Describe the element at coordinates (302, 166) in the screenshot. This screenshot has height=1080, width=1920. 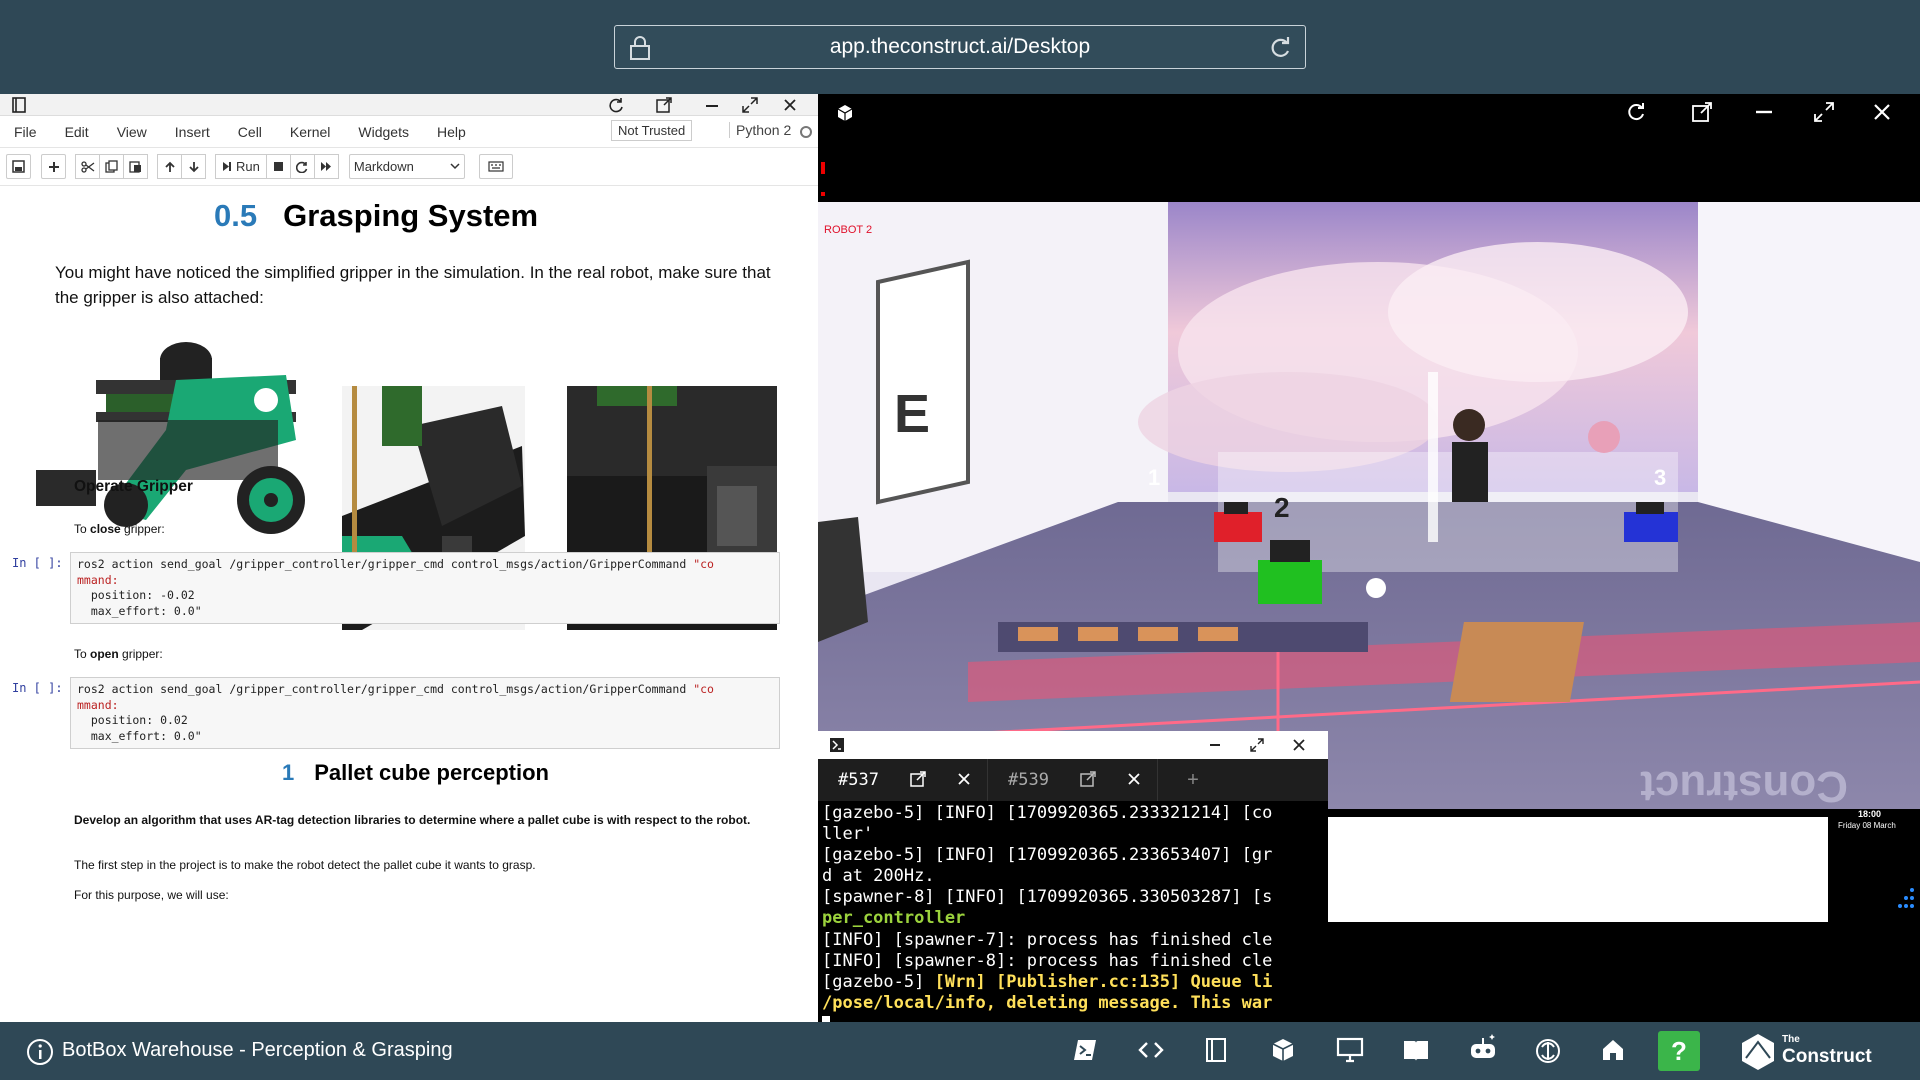
I see `restart-button` at that location.